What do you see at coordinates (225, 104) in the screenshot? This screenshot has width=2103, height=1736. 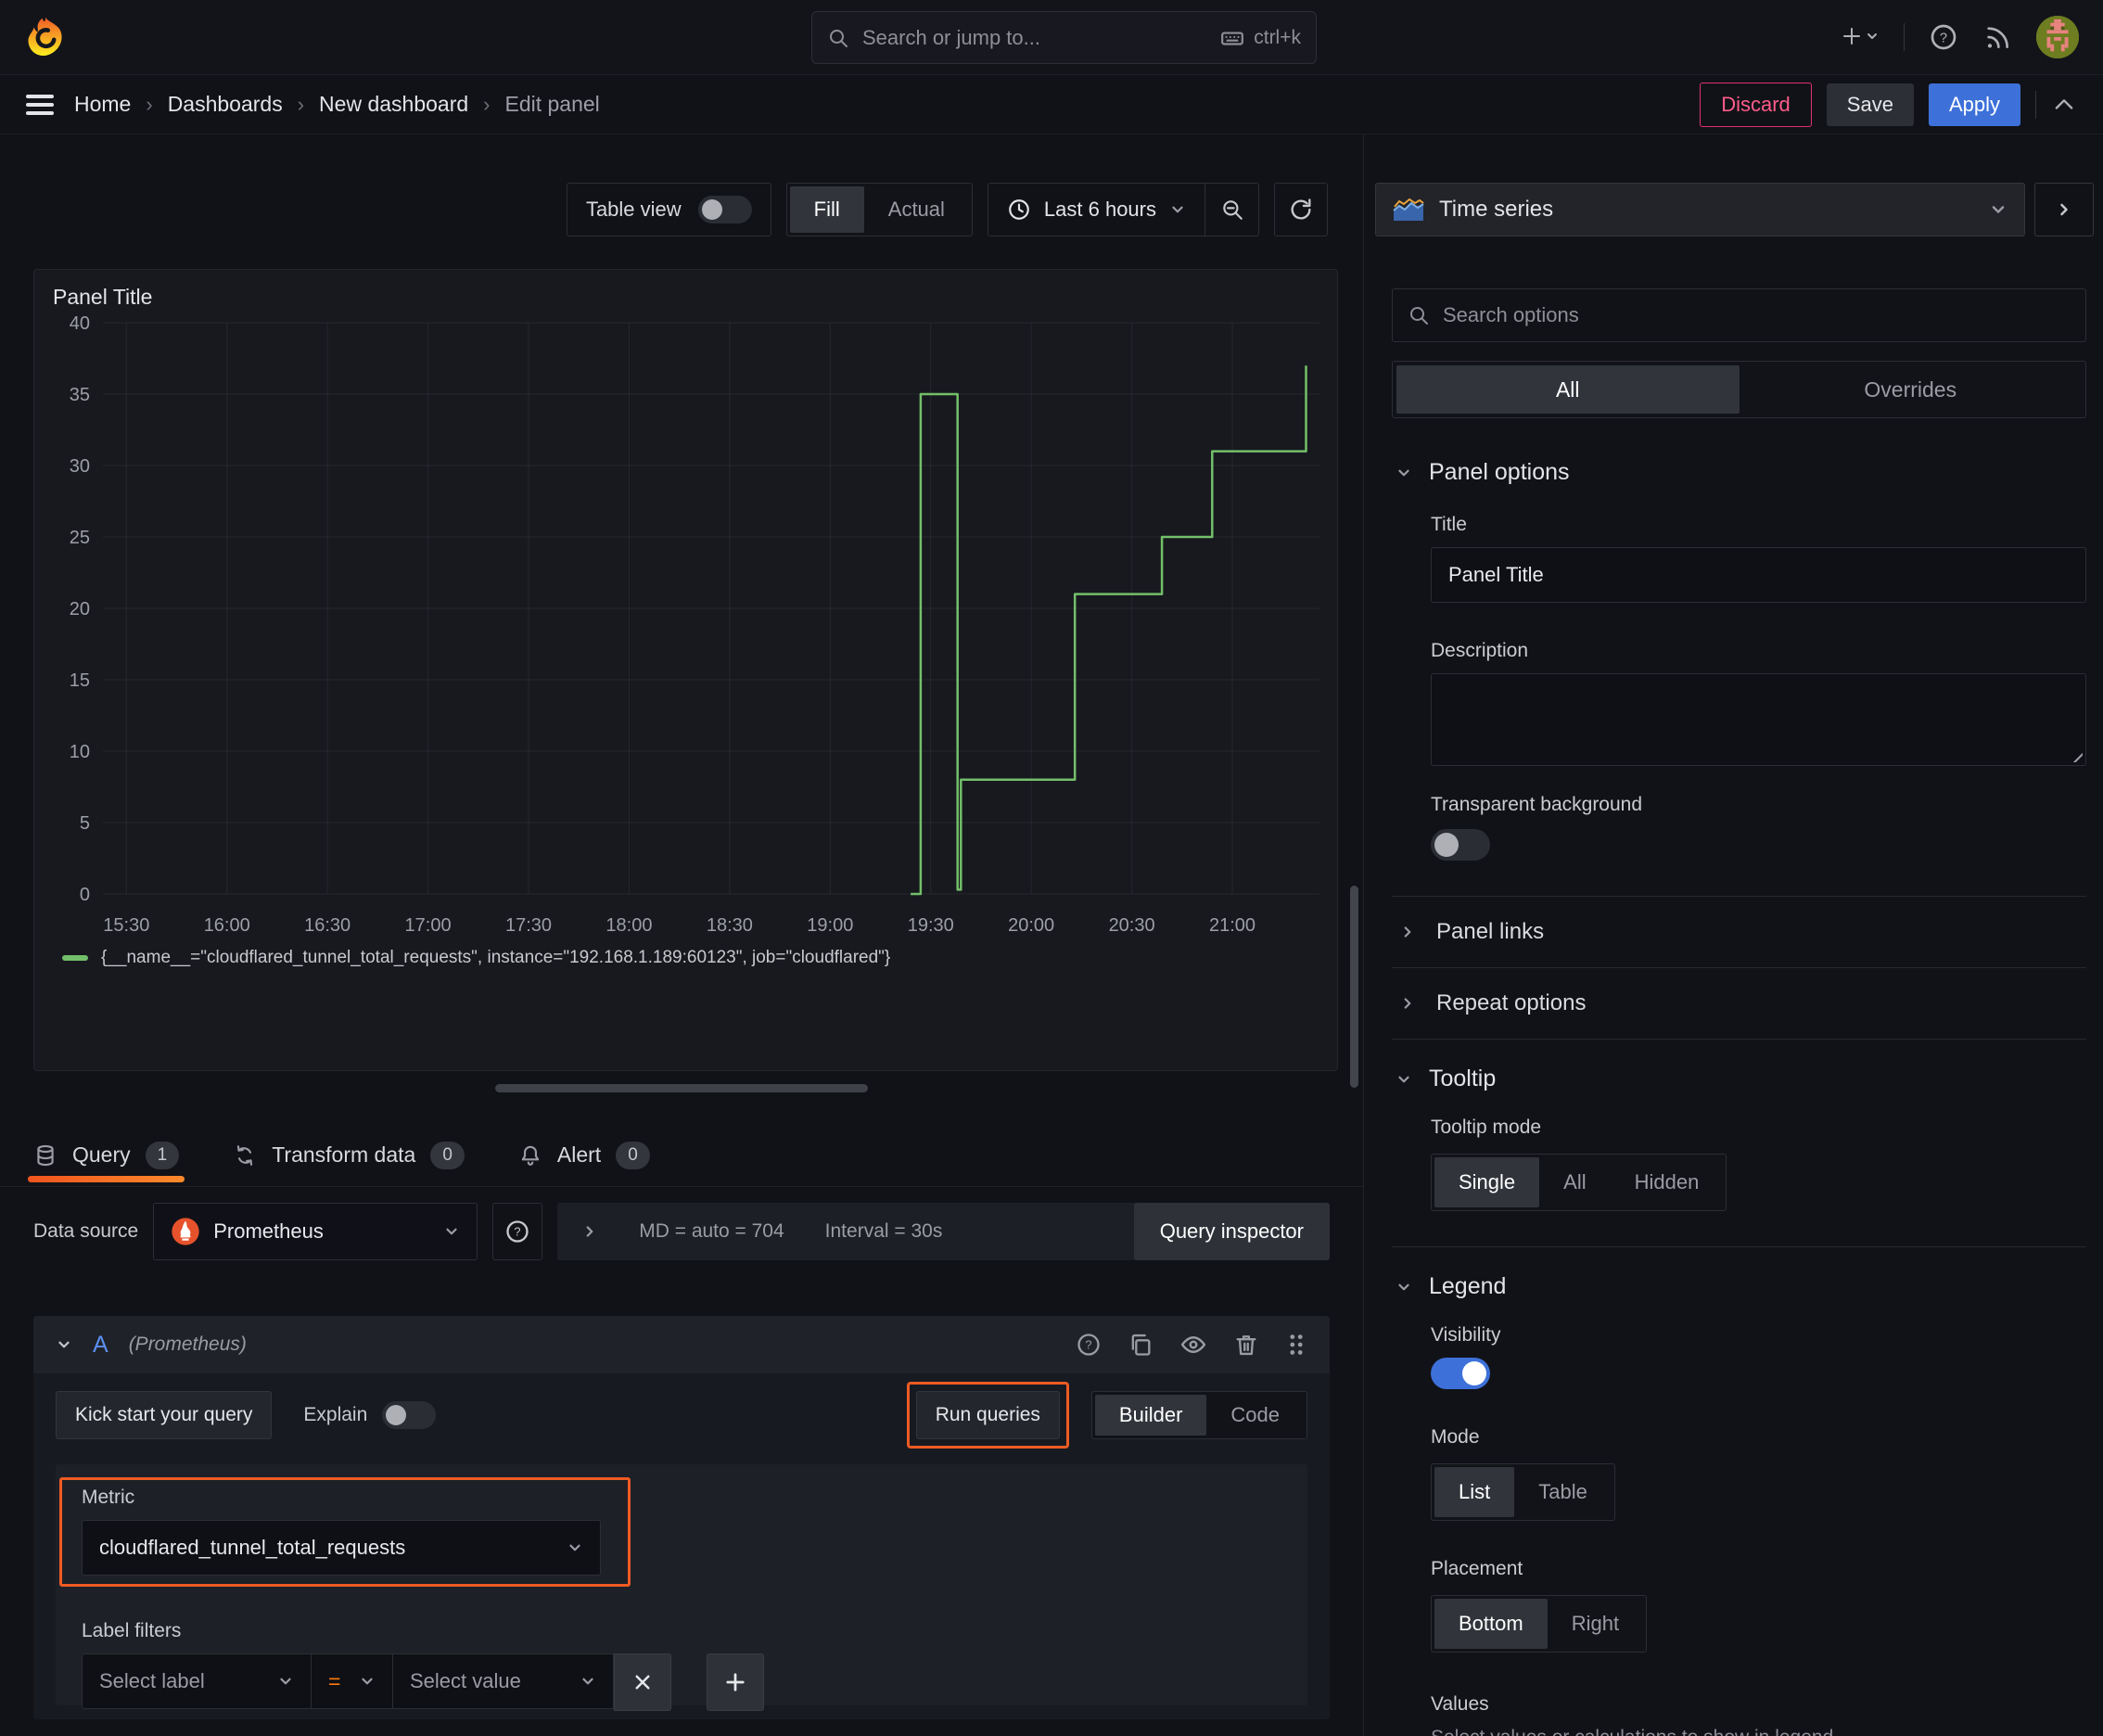 I see `breadcrumb-dashboards: Dashboards` at bounding box center [225, 104].